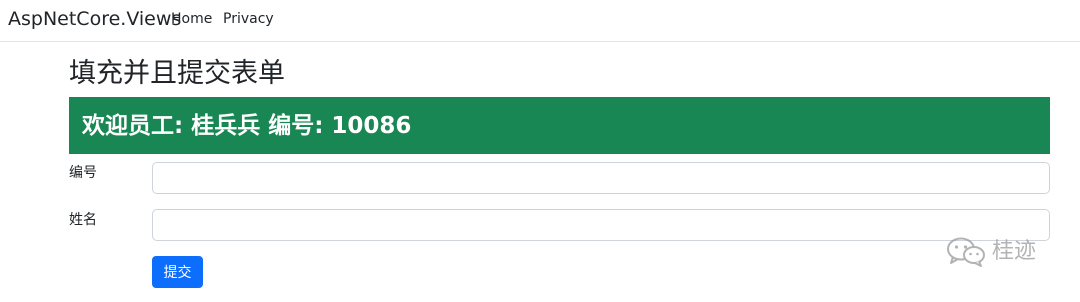  Describe the element at coordinates (94, 19) in the screenshot. I see `brand-link: AspNetCore.Views` at that location.